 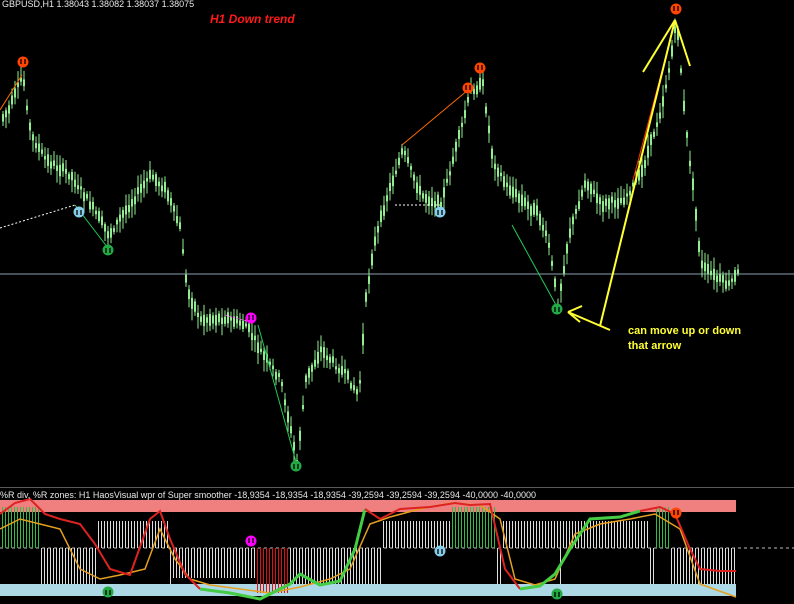 What do you see at coordinates (557, 594) in the screenshot?
I see `marker-dot` at bounding box center [557, 594].